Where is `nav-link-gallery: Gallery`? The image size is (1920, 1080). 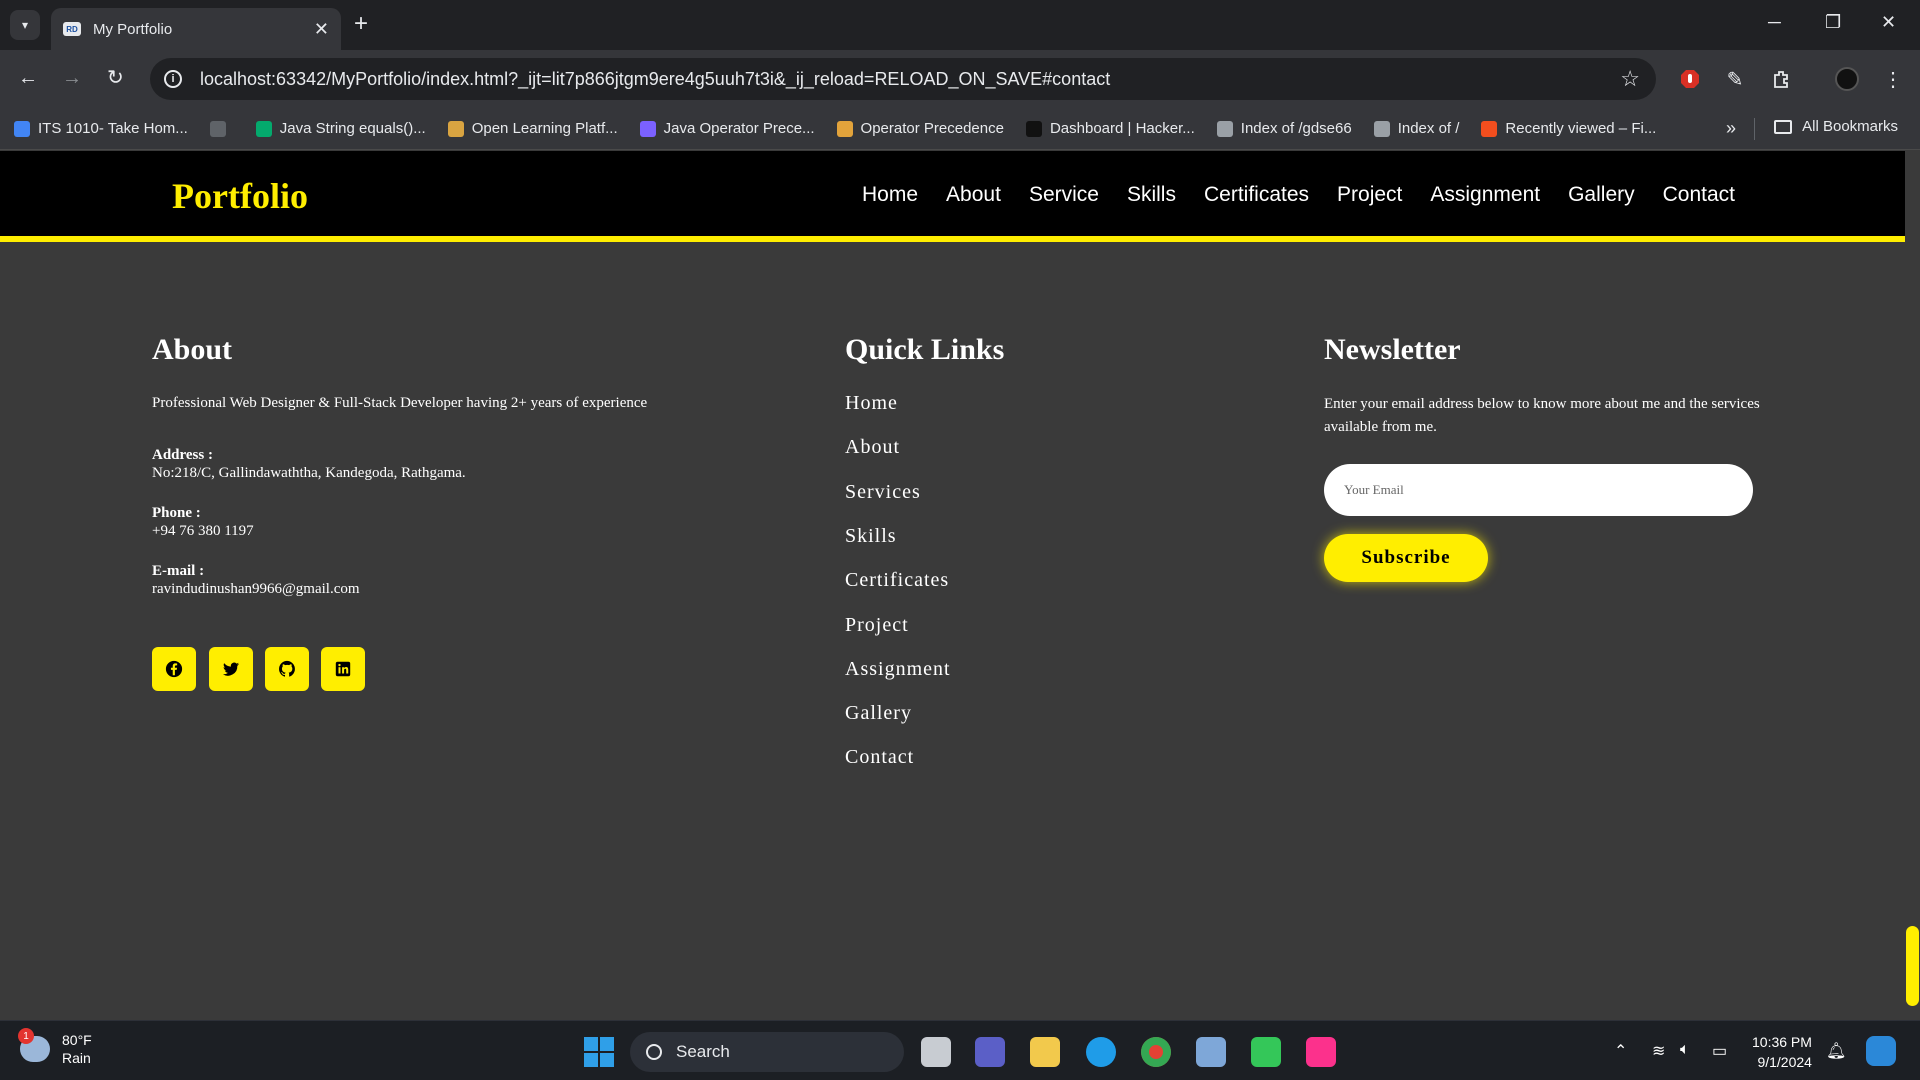 nav-link-gallery: Gallery is located at coordinates (1601, 195).